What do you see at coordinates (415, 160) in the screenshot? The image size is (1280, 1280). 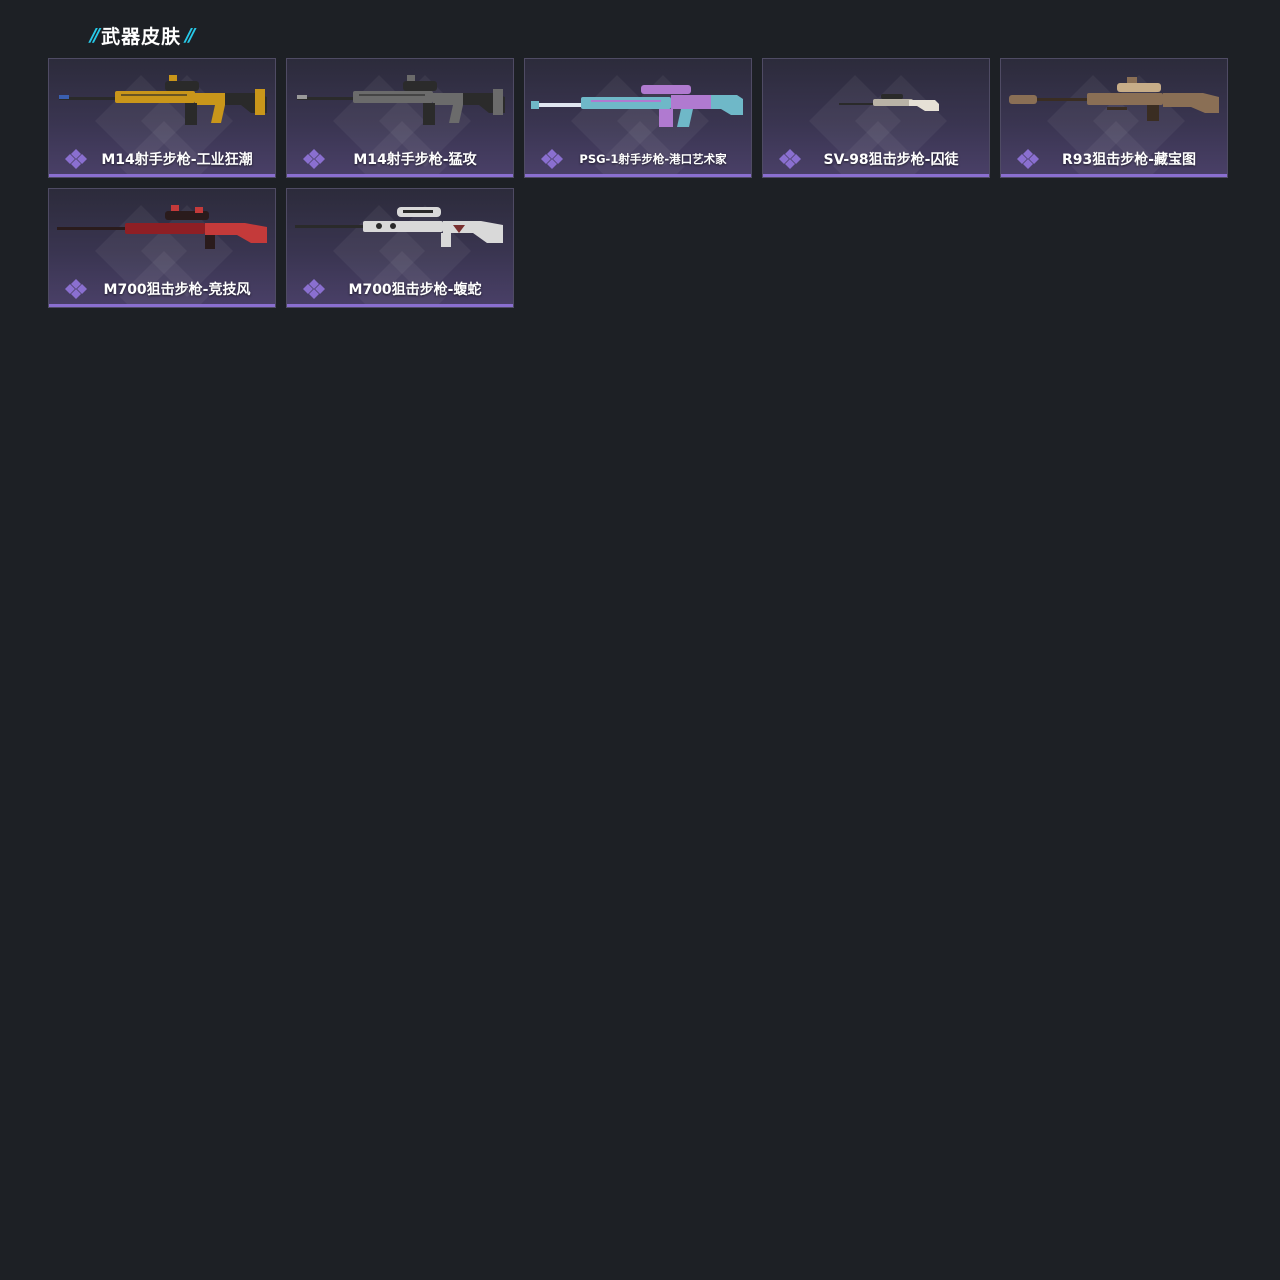 I see `skin-name: M14射手步枪-猛攻` at bounding box center [415, 160].